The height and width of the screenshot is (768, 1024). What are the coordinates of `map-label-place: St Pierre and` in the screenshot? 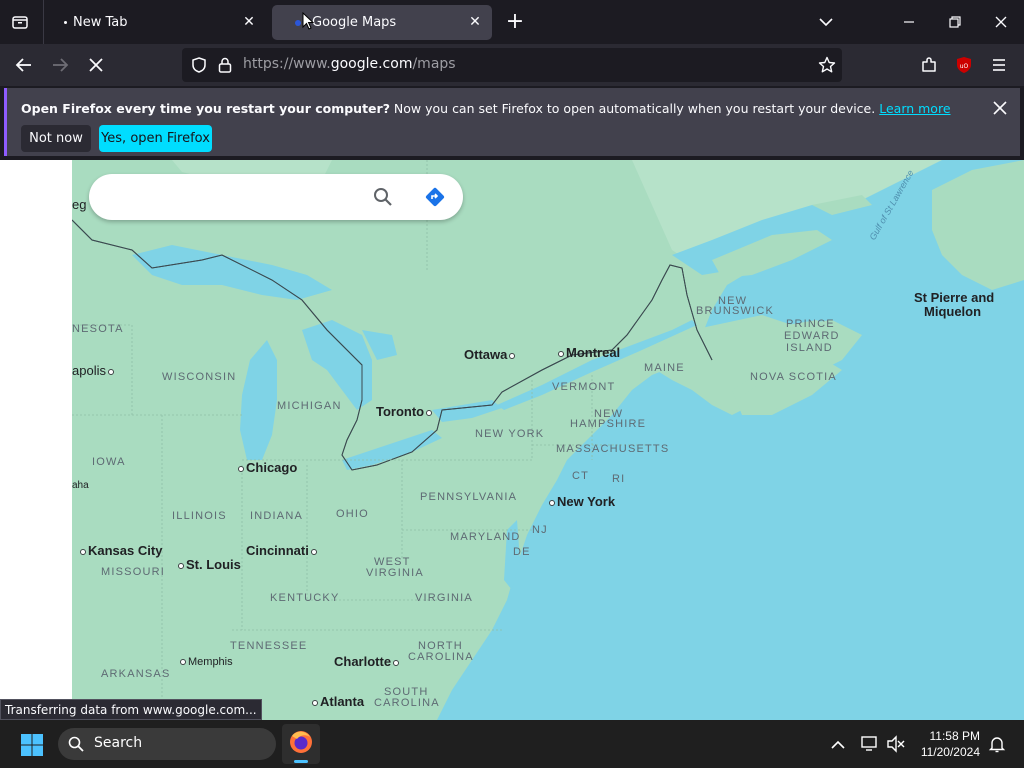 It's located at (954, 297).